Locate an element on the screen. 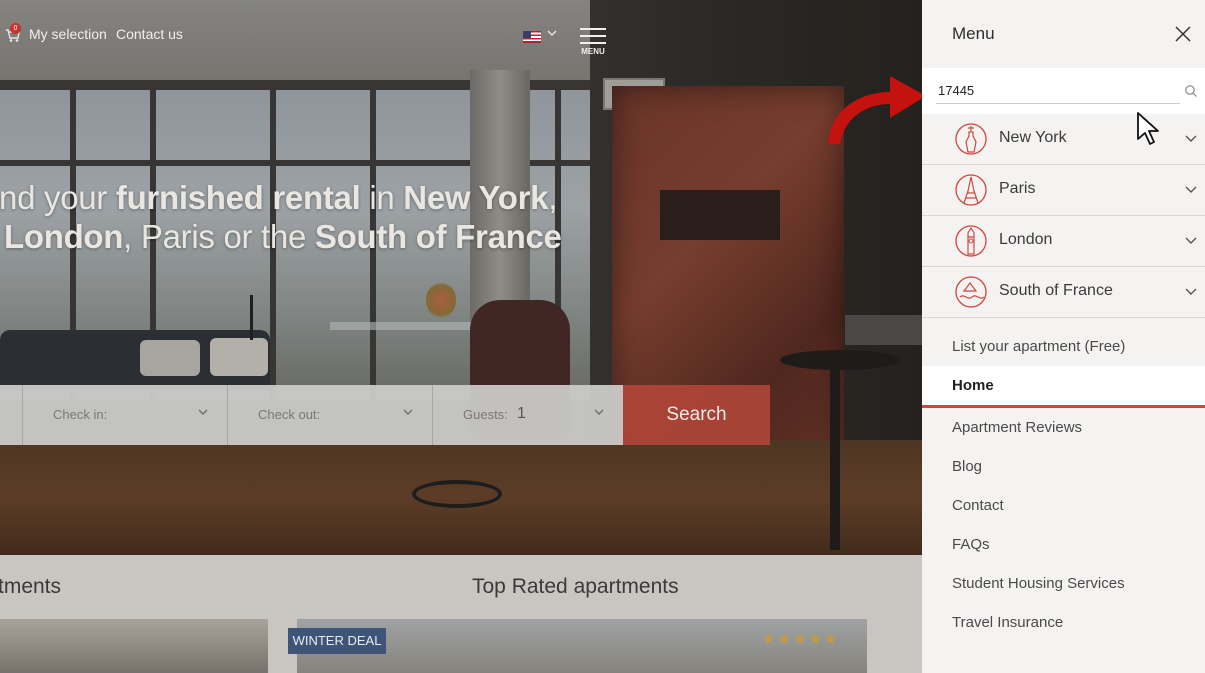 This screenshot has height=673, width=1205. booking-search-bar: Check in: Check out: Guests: 1 Search is located at coordinates (385, 415).